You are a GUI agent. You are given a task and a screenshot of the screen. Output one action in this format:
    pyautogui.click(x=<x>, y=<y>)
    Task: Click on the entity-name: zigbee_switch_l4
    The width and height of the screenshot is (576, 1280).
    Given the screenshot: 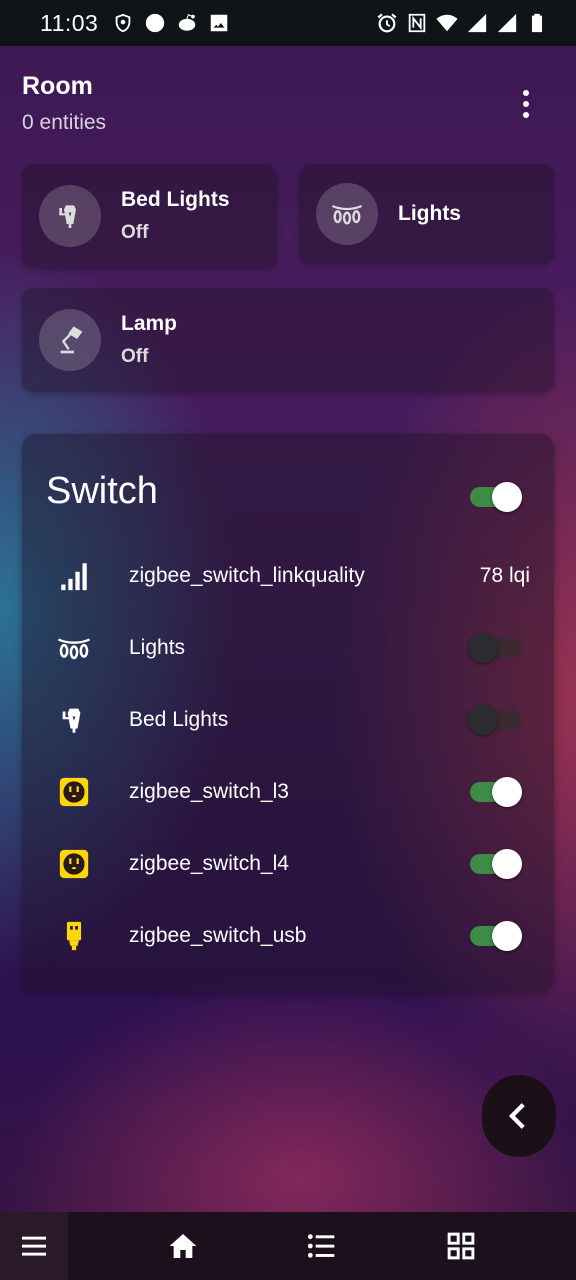 What is the action you would take?
    pyautogui.click(x=209, y=863)
    